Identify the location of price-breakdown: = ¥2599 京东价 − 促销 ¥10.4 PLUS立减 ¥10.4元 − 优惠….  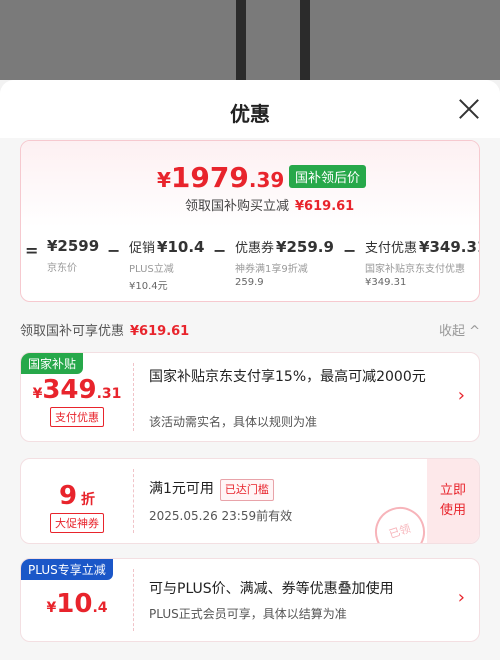
(250, 267).